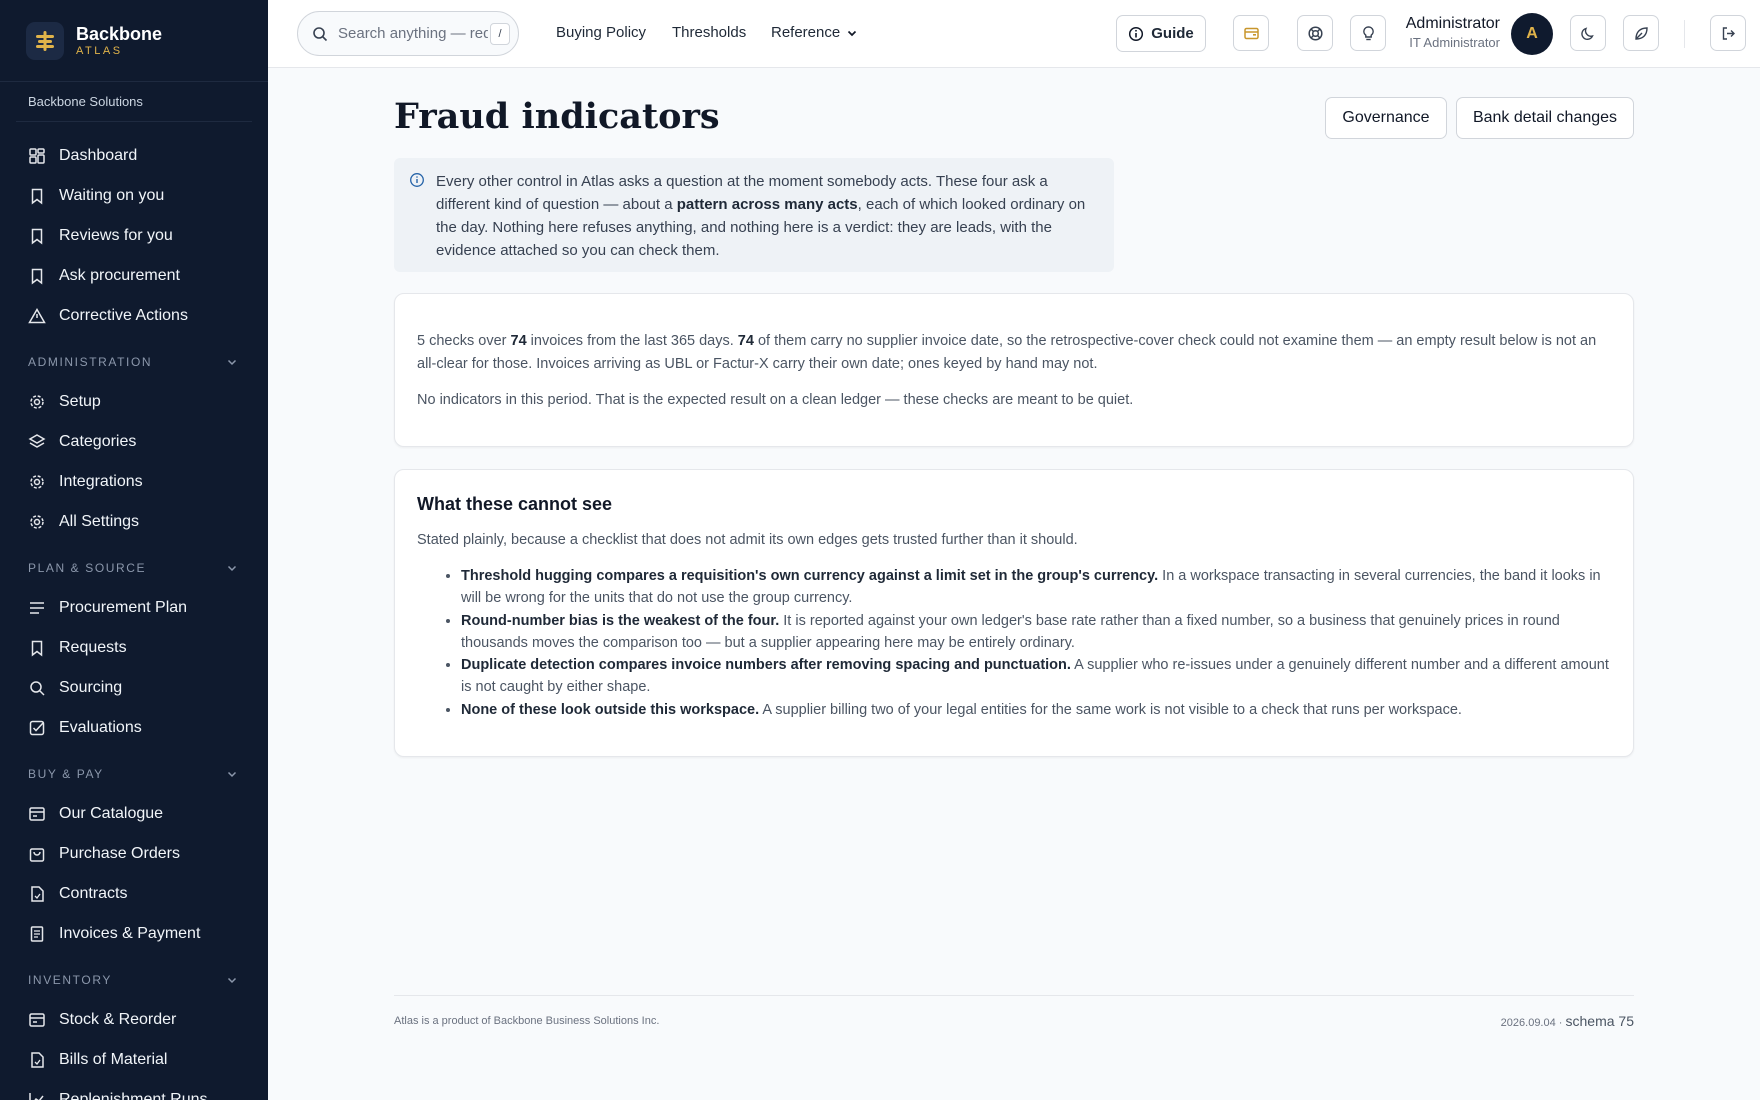 The height and width of the screenshot is (1100, 1760). What do you see at coordinates (45, 40) in the screenshot?
I see `atlas-logo-icon` at bounding box center [45, 40].